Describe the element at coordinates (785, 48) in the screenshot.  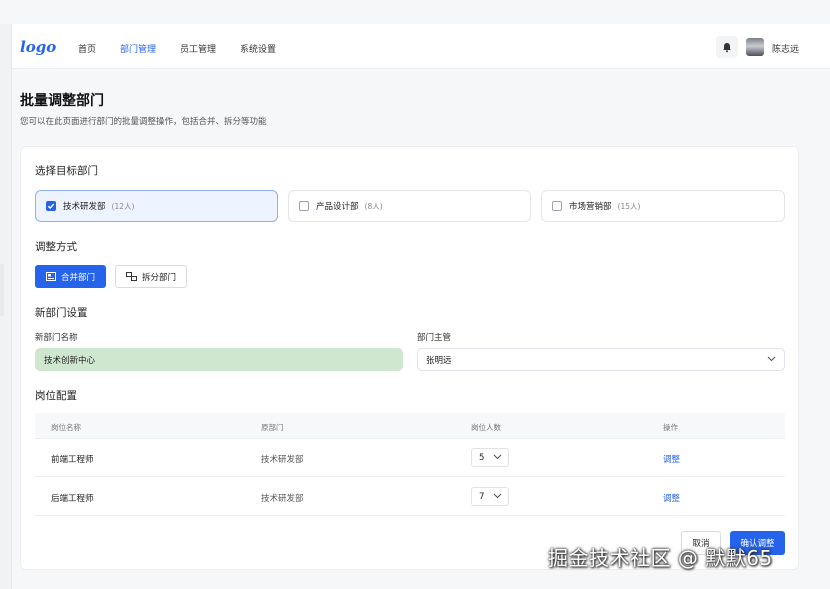
I see `user-name: 陈志远` at that location.